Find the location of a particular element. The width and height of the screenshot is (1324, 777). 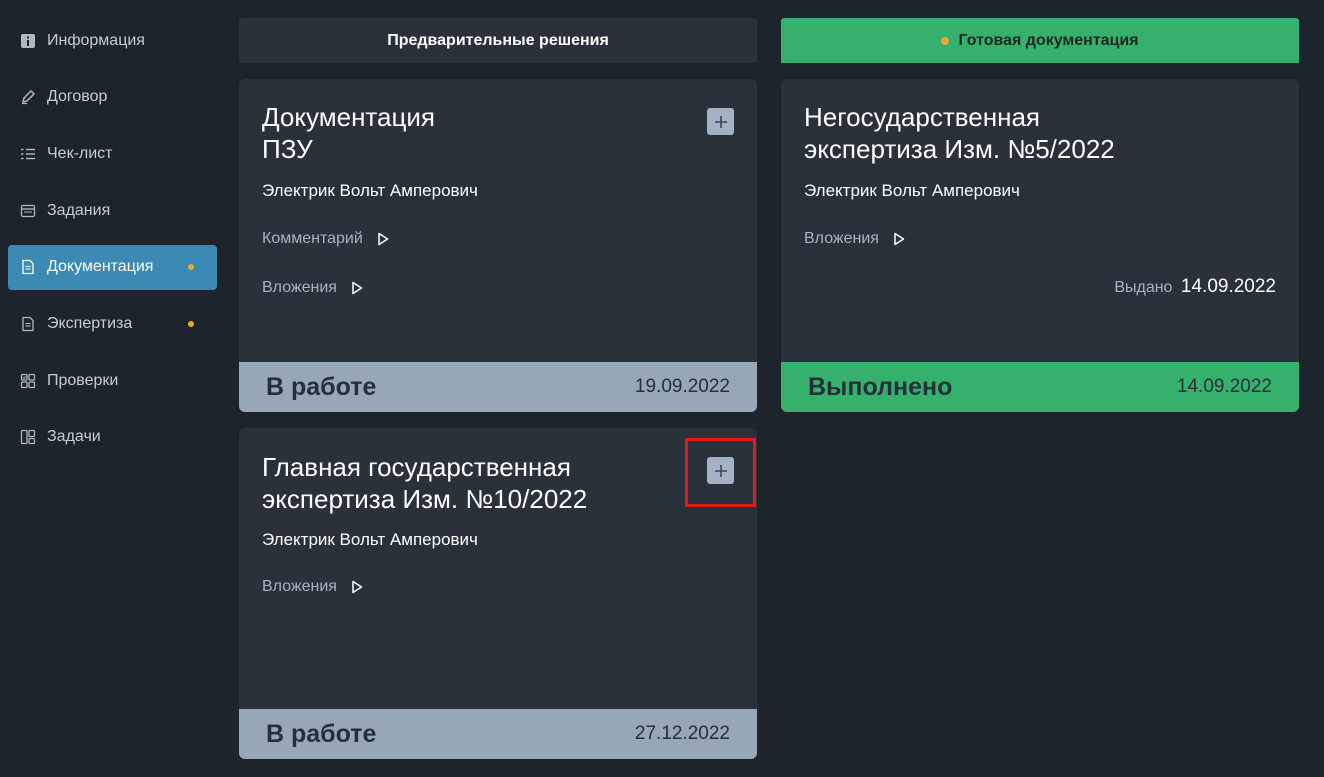

card-title: Документация ПЗУ is located at coordinates (348, 133).